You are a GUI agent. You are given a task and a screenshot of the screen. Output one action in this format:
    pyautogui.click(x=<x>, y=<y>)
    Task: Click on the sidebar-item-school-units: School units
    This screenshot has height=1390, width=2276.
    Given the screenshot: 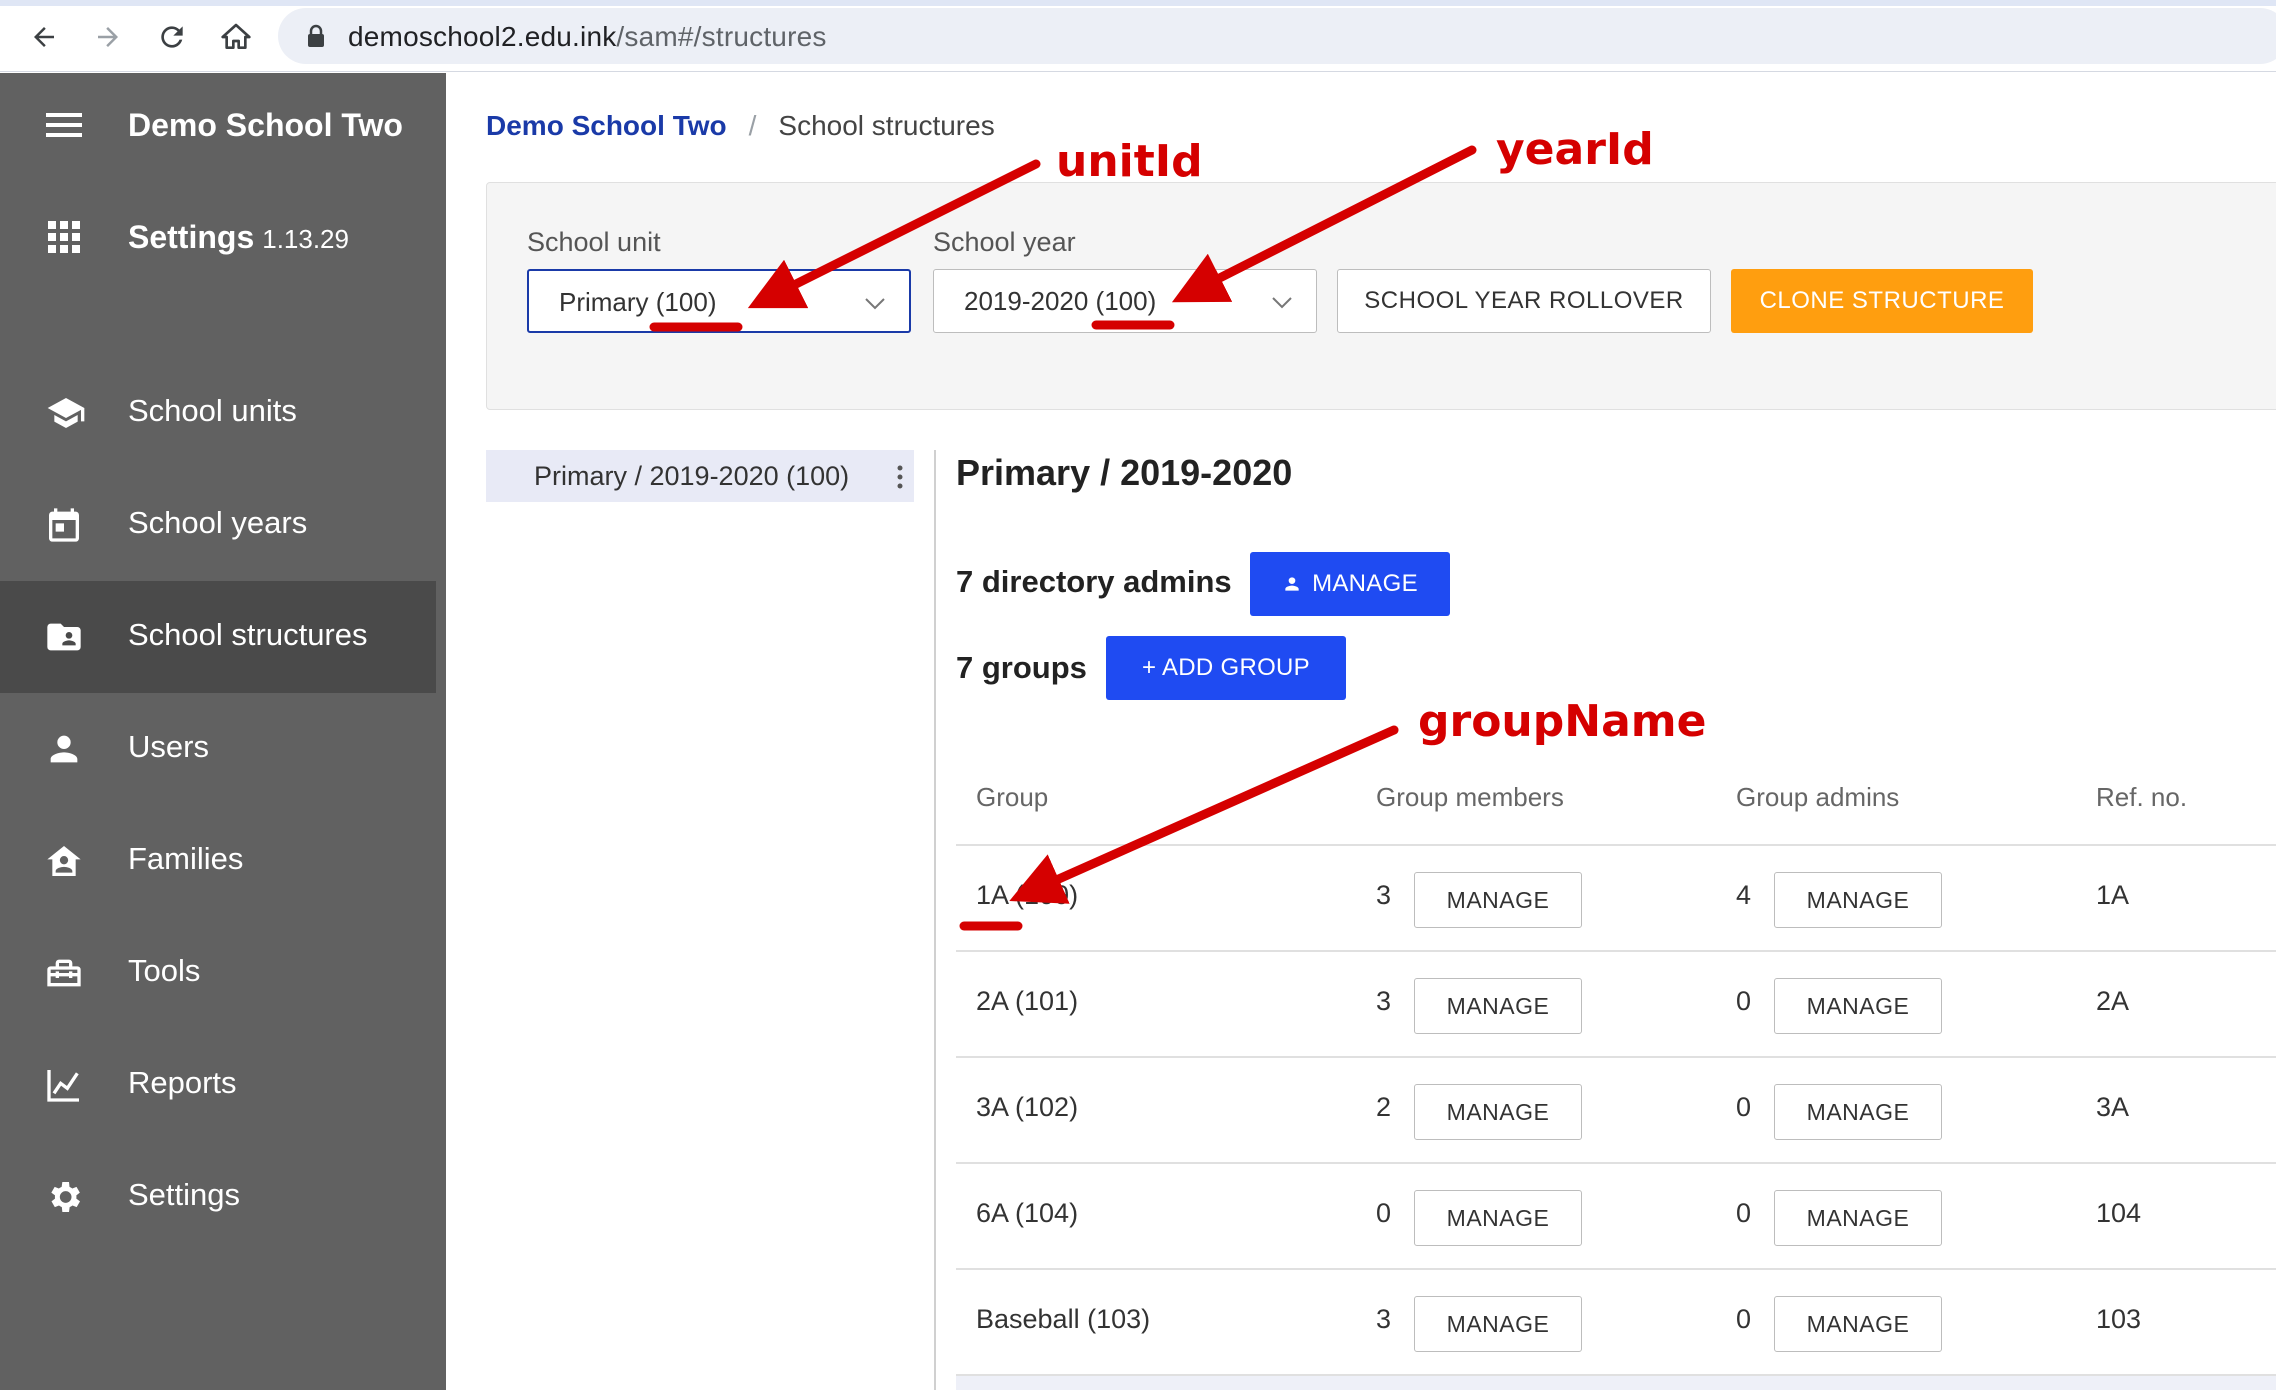 What is the action you would take?
    pyautogui.click(x=218, y=413)
    